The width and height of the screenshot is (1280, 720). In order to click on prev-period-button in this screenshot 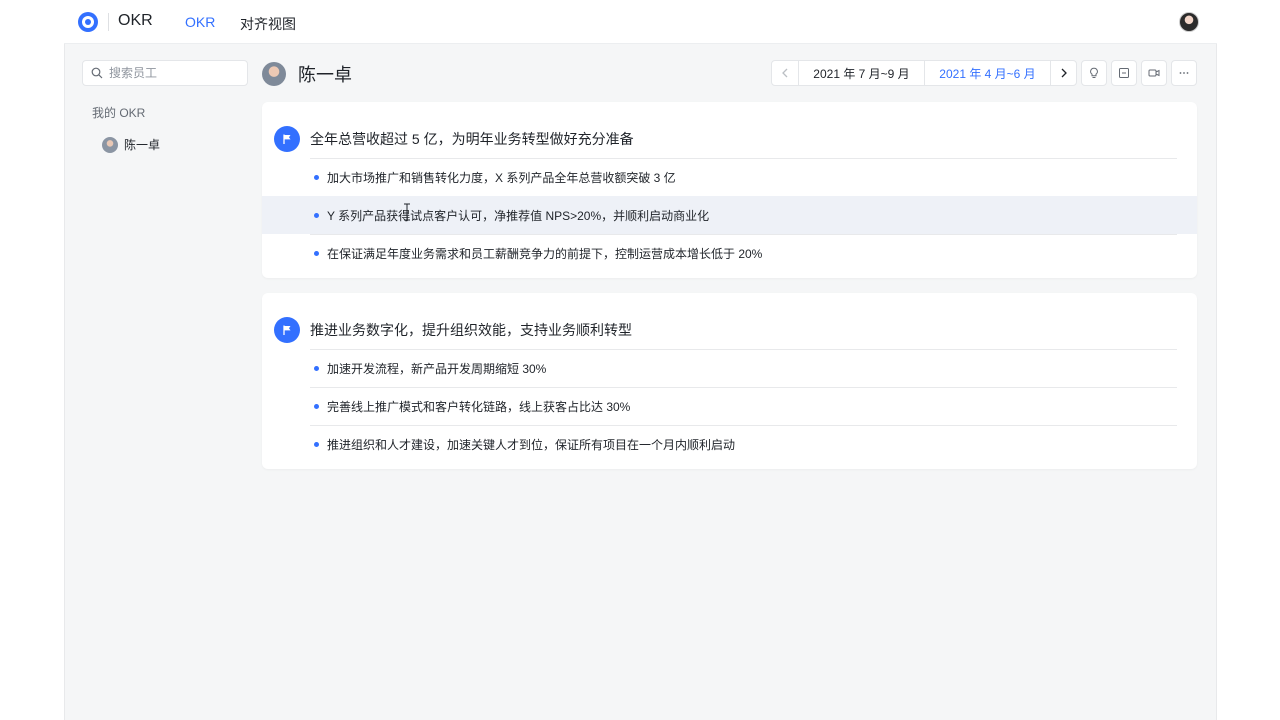, I will do `click(785, 73)`.